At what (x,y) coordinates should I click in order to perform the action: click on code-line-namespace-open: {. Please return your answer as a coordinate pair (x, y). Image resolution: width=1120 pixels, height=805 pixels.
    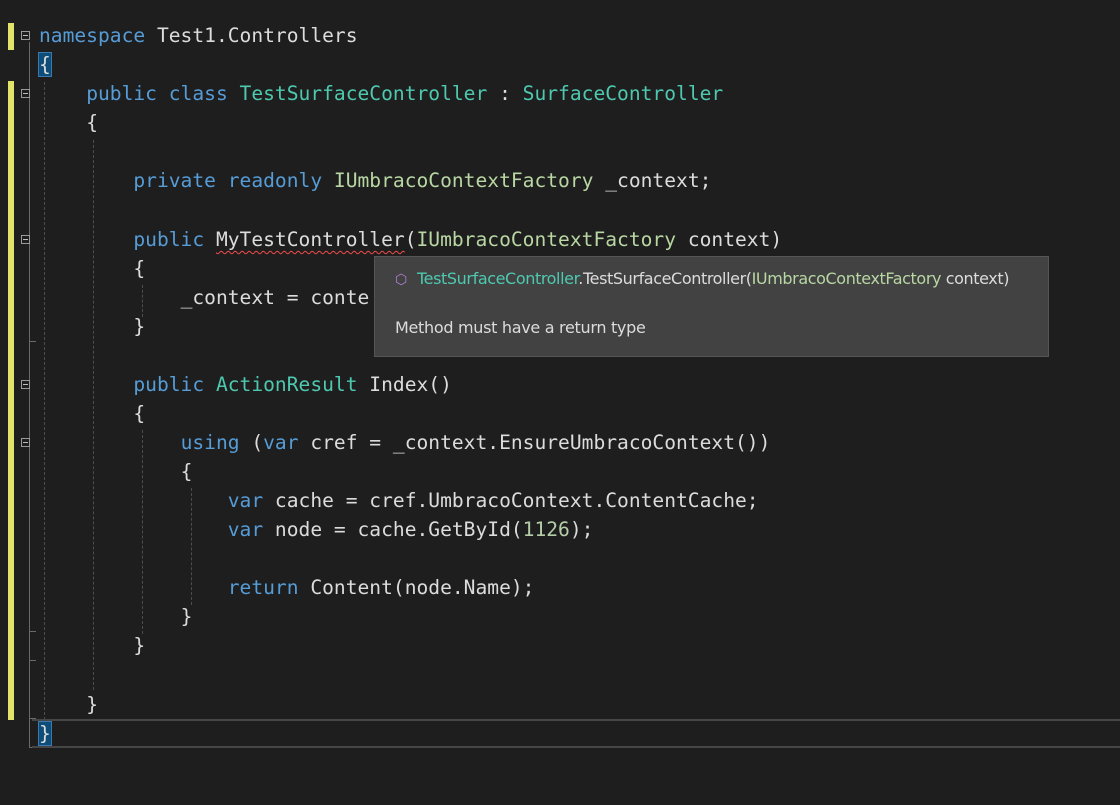
    Looking at the image, I should click on (45, 64).